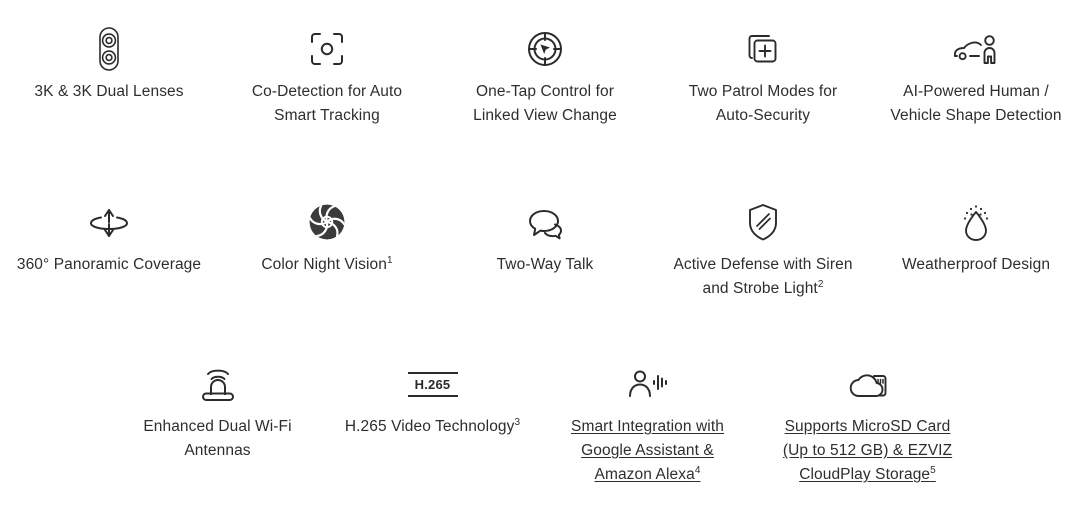 Image resolution: width=1080 pixels, height=523 pixels. I want to click on feature-label-line-1: Weatherproof Design, so click(976, 264).